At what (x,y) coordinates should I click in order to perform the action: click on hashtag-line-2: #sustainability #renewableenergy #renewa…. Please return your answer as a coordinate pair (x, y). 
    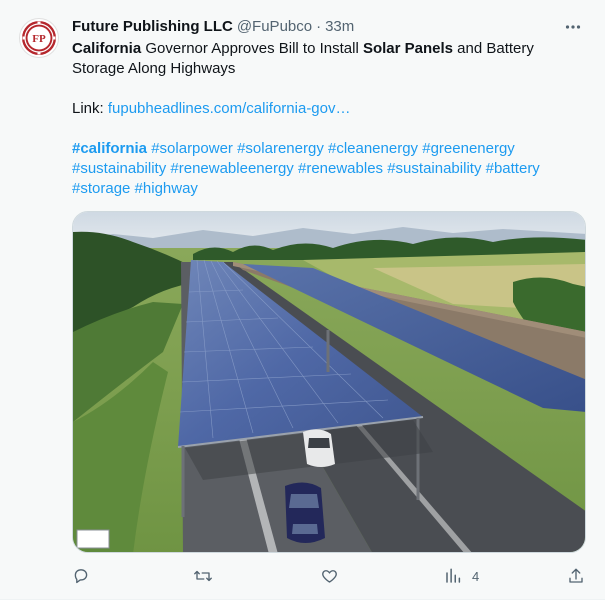
    Looking at the image, I should click on (329, 169).